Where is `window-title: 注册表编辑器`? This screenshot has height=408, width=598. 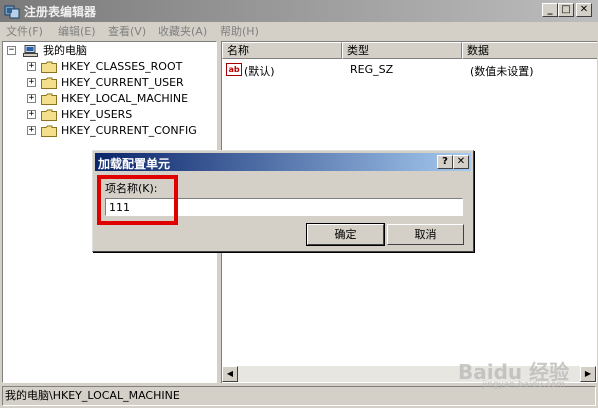
window-title: 注册表编辑器 is located at coordinates (60, 12).